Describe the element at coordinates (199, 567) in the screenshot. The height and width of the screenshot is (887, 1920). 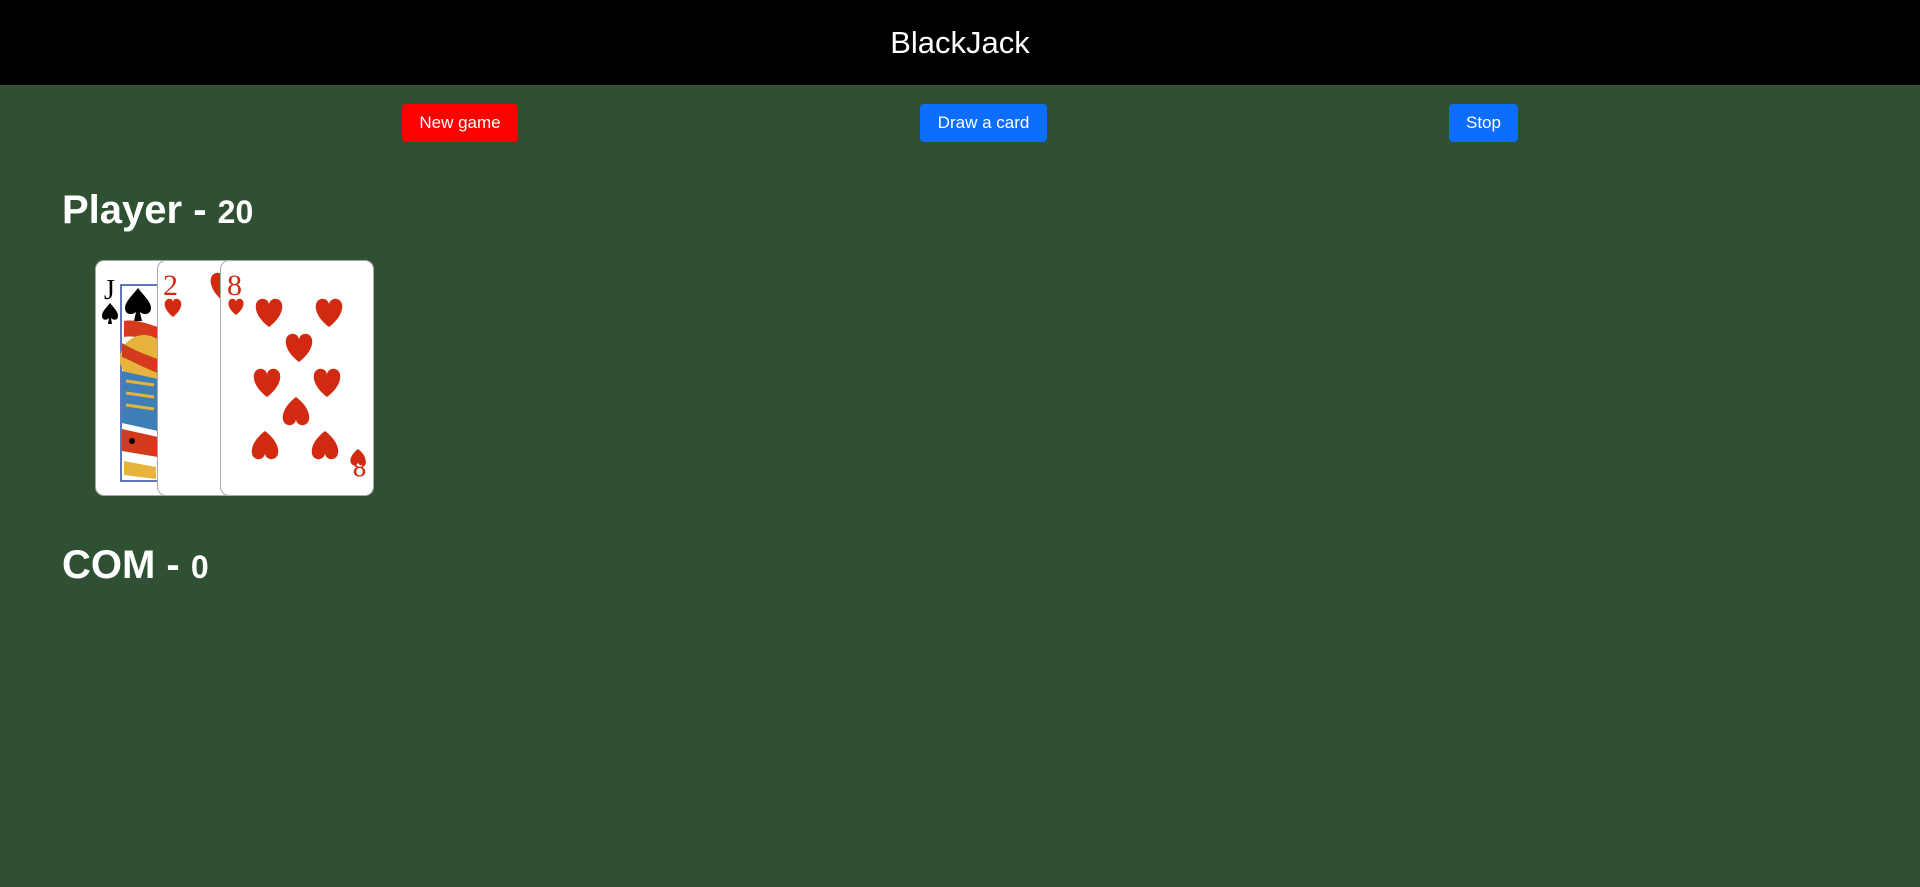
I see `com-score: 0` at that location.